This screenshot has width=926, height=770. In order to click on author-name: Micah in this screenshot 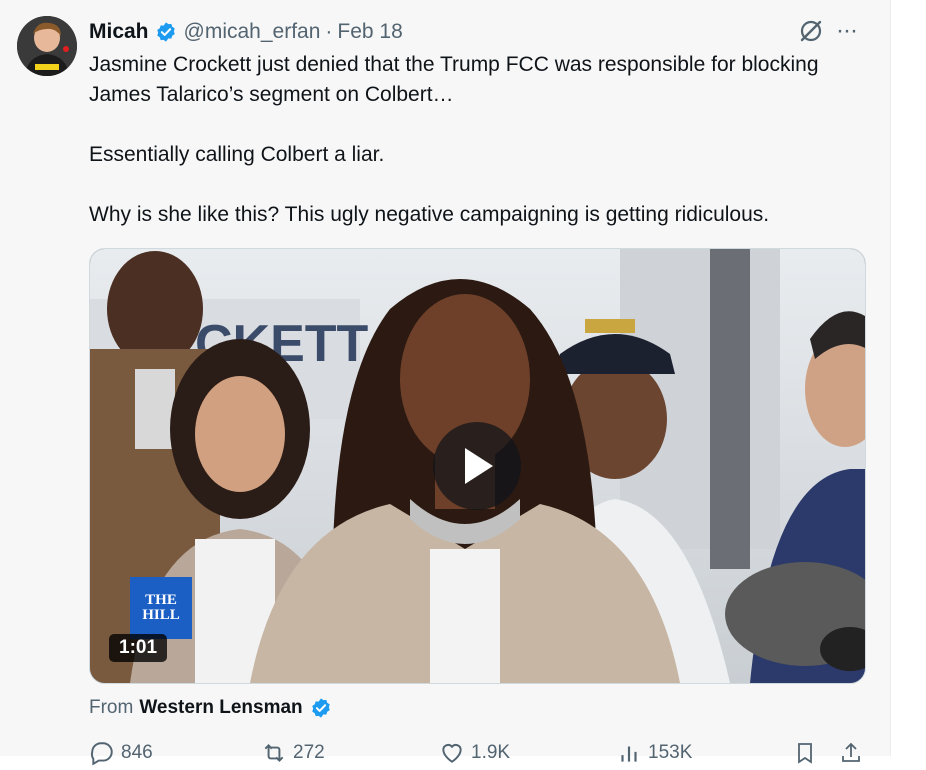, I will do `click(119, 32)`.